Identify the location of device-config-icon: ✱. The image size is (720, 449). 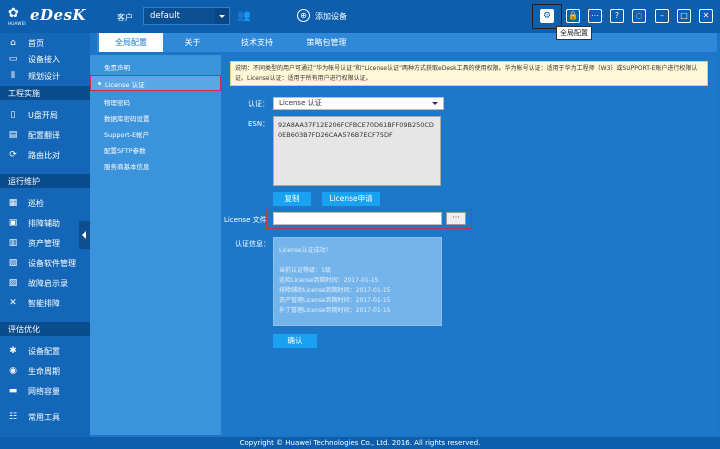
(13, 351).